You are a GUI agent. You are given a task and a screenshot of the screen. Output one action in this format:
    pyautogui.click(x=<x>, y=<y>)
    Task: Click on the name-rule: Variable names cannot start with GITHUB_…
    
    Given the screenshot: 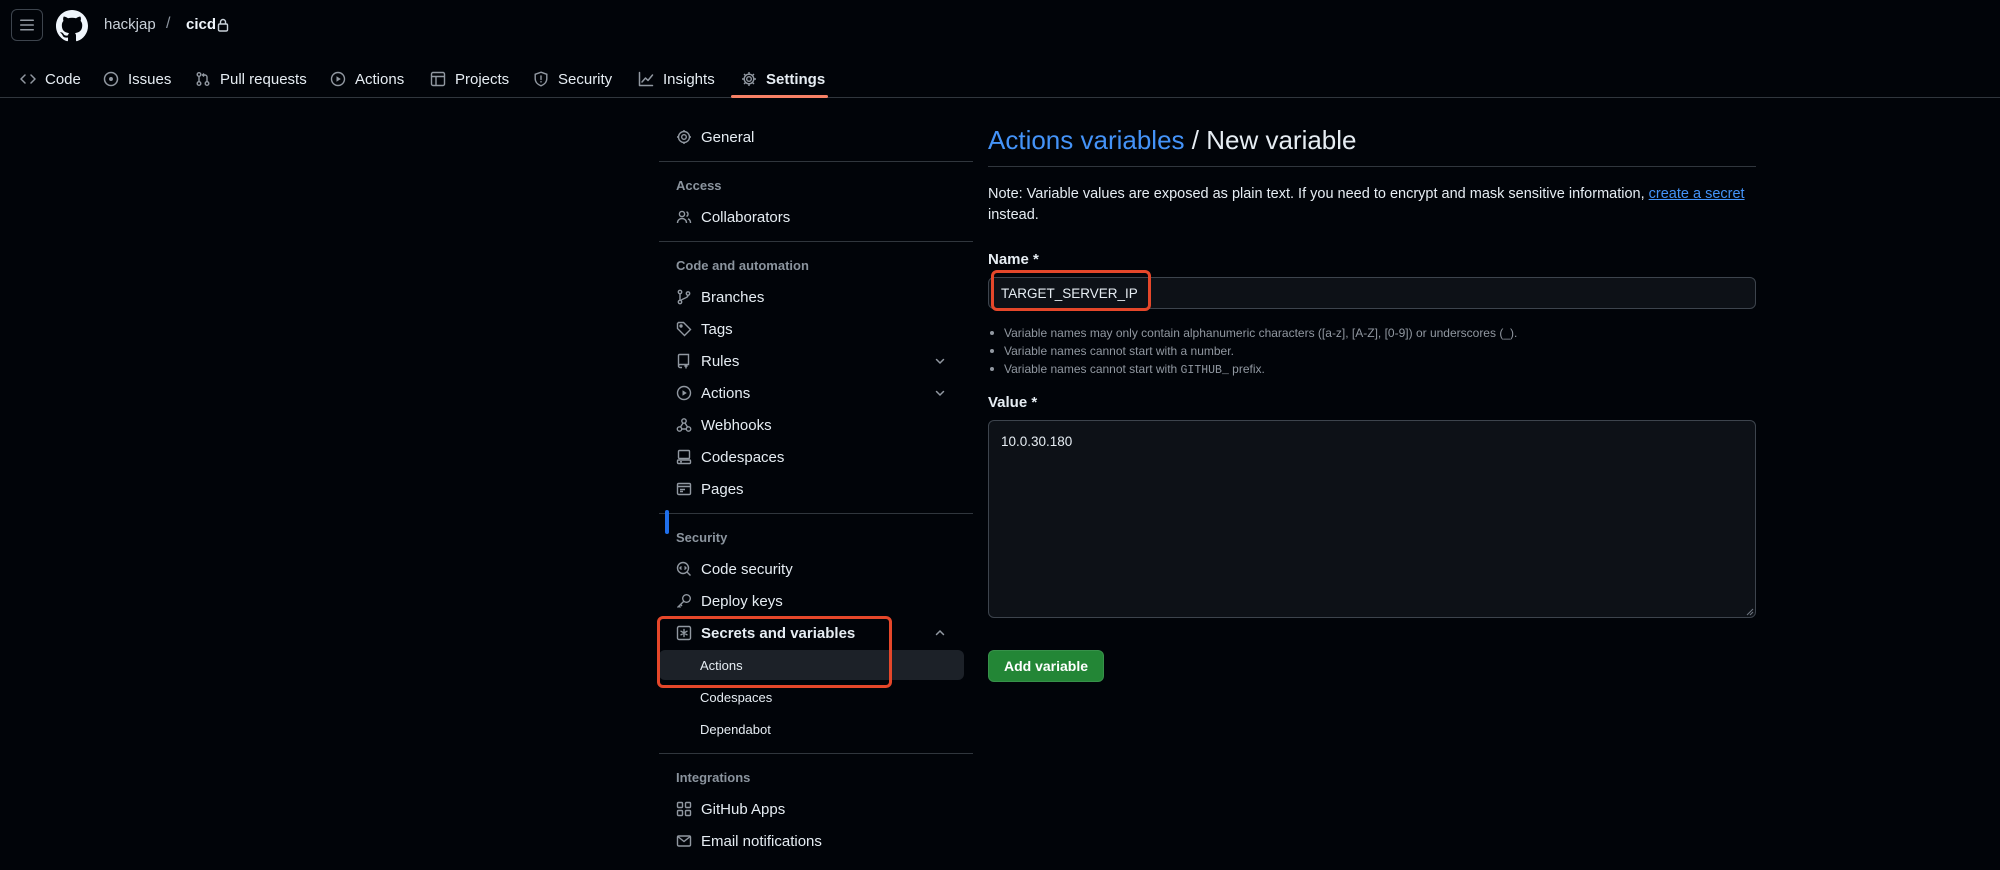 What is the action you would take?
    pyautogui.click(x=1252, y=370)
    